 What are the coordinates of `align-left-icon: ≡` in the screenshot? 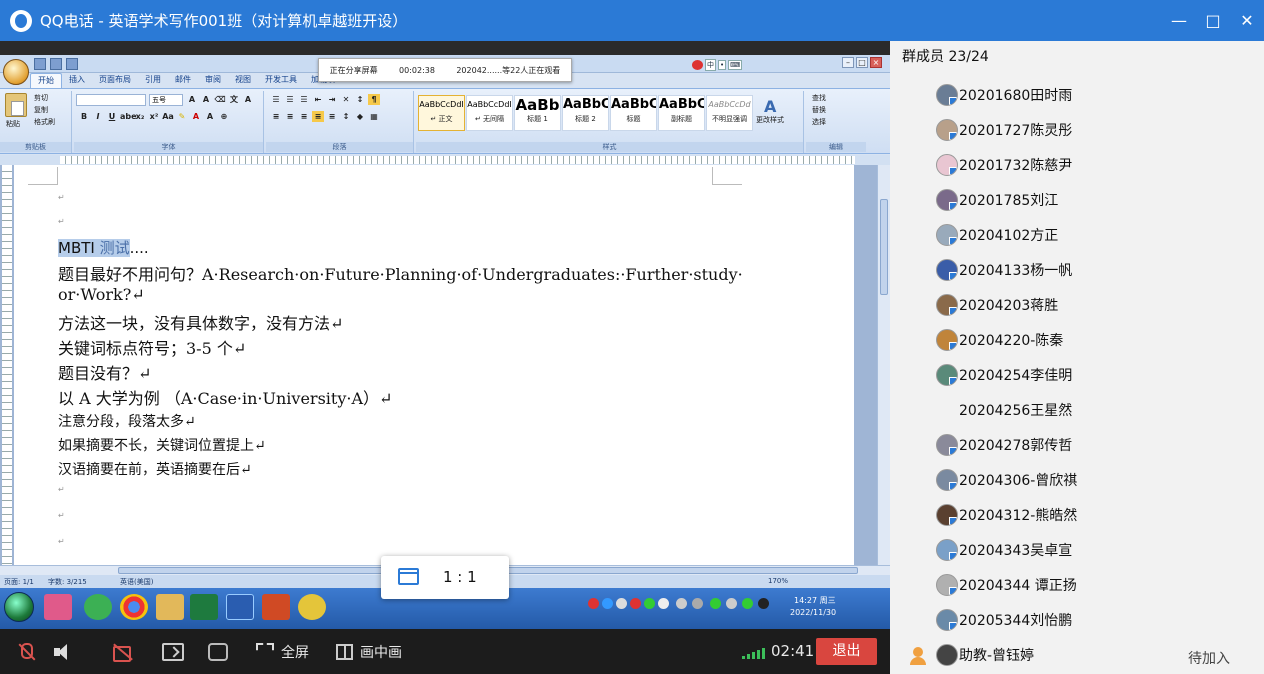 It's located at (276, 116).